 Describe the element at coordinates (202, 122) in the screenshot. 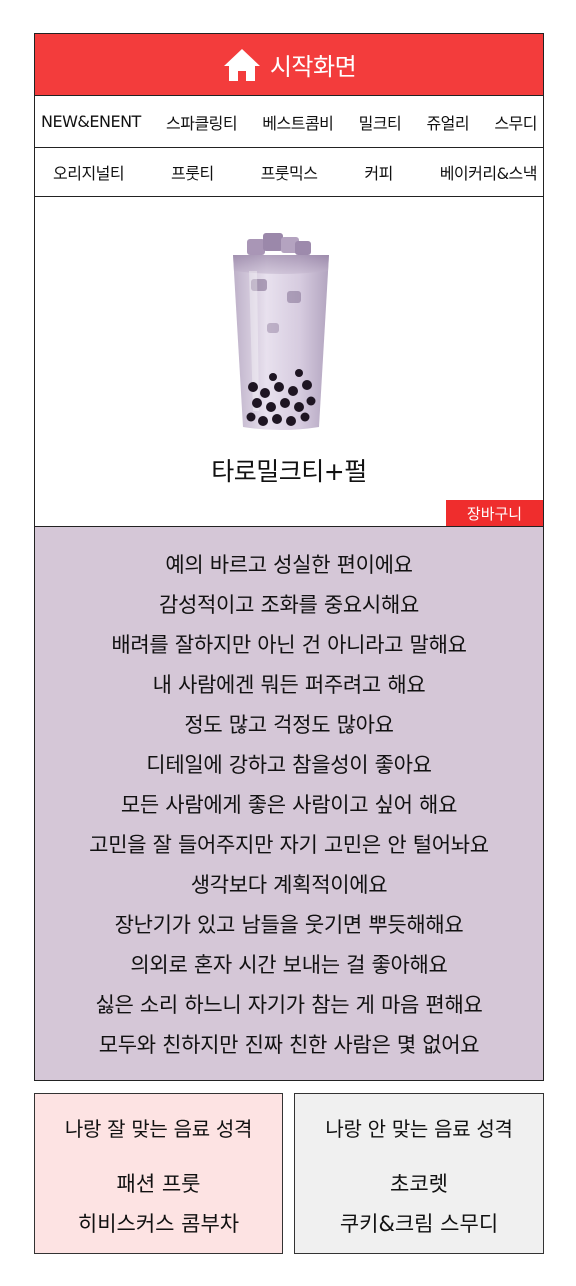

I see `nav-item-sparkling-tea: 스파클링티` at that location.